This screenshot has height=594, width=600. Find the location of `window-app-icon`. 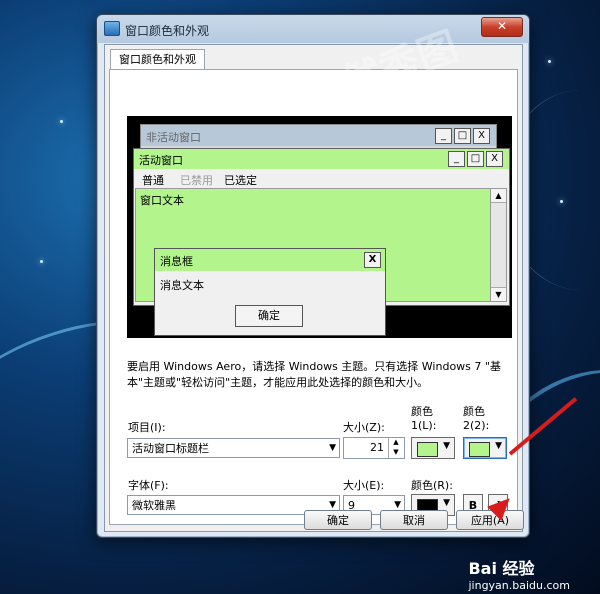

window-app-icon is located at coordinates (112, 28).